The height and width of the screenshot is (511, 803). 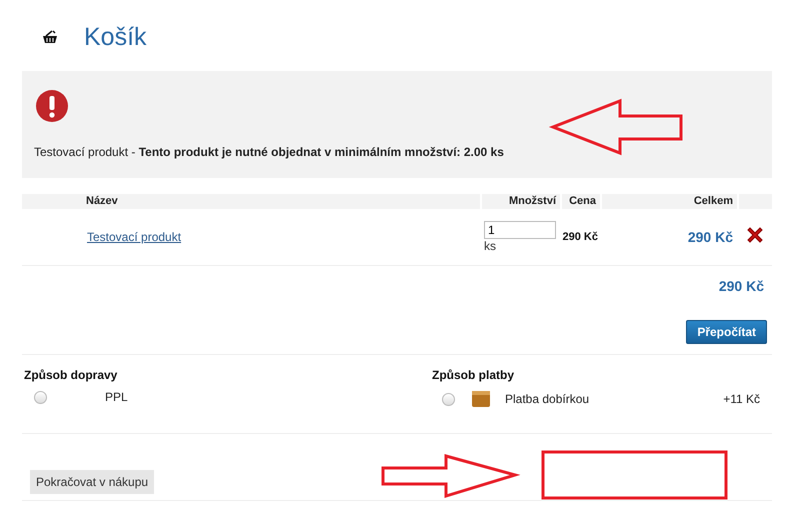 What do you see at coordinates (580, 237) in the screenshot?
I see `price-cell-text: 290 Kč` at bounding box center [580, 237].